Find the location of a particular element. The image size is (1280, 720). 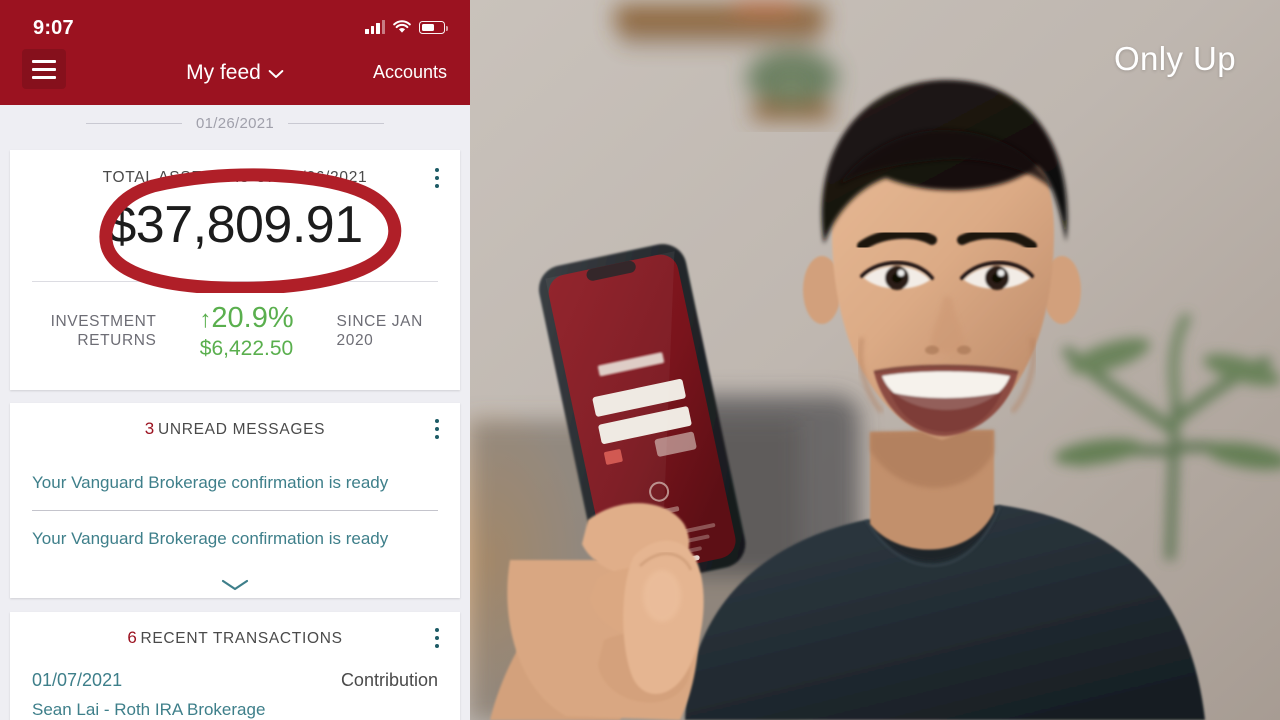

recent-transactions-count: 6 is located at coordinates (132, 637).